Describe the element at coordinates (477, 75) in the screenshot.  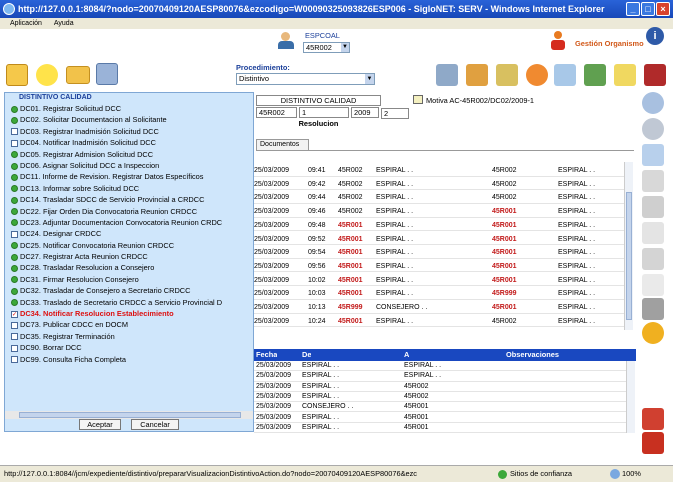
I see `books-icon` at that location.